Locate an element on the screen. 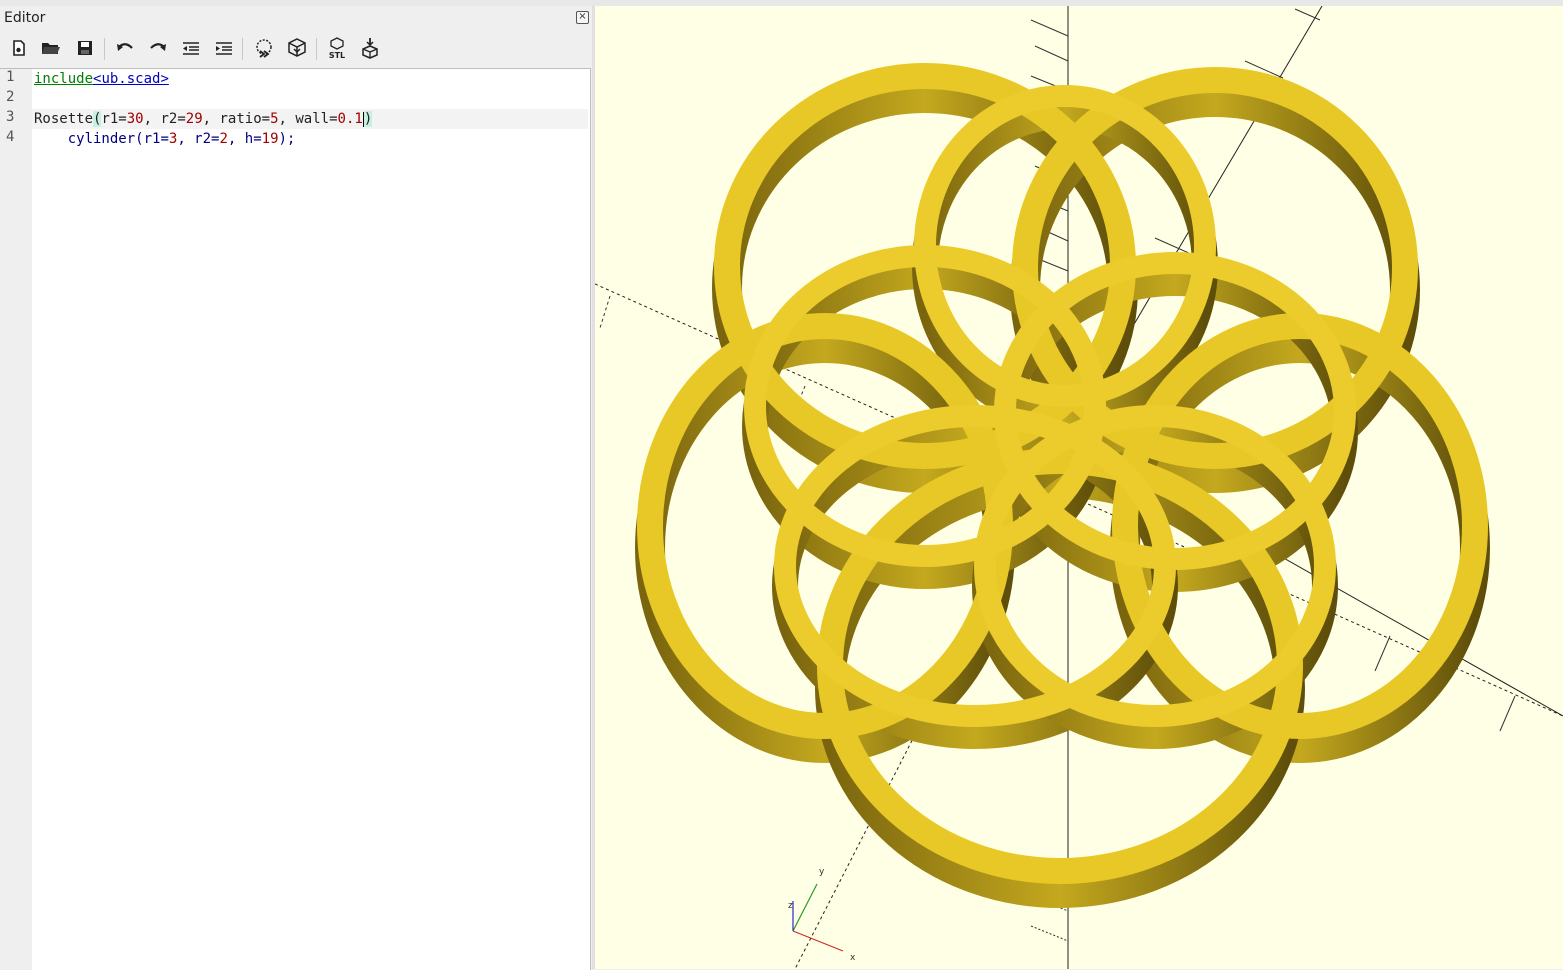  line-number: 2 is located at coordinates (10, 97).